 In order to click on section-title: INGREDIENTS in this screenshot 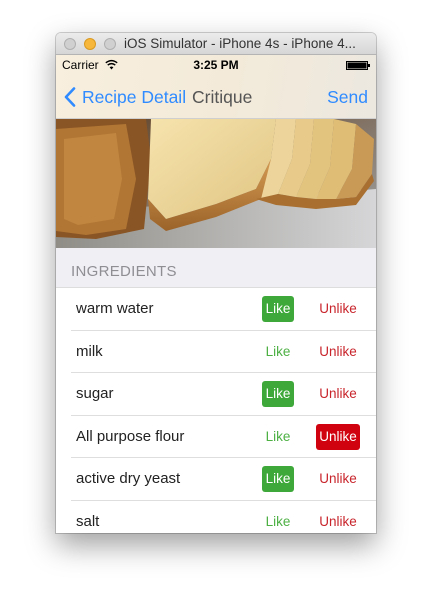, I will do `click(124, 271)`.